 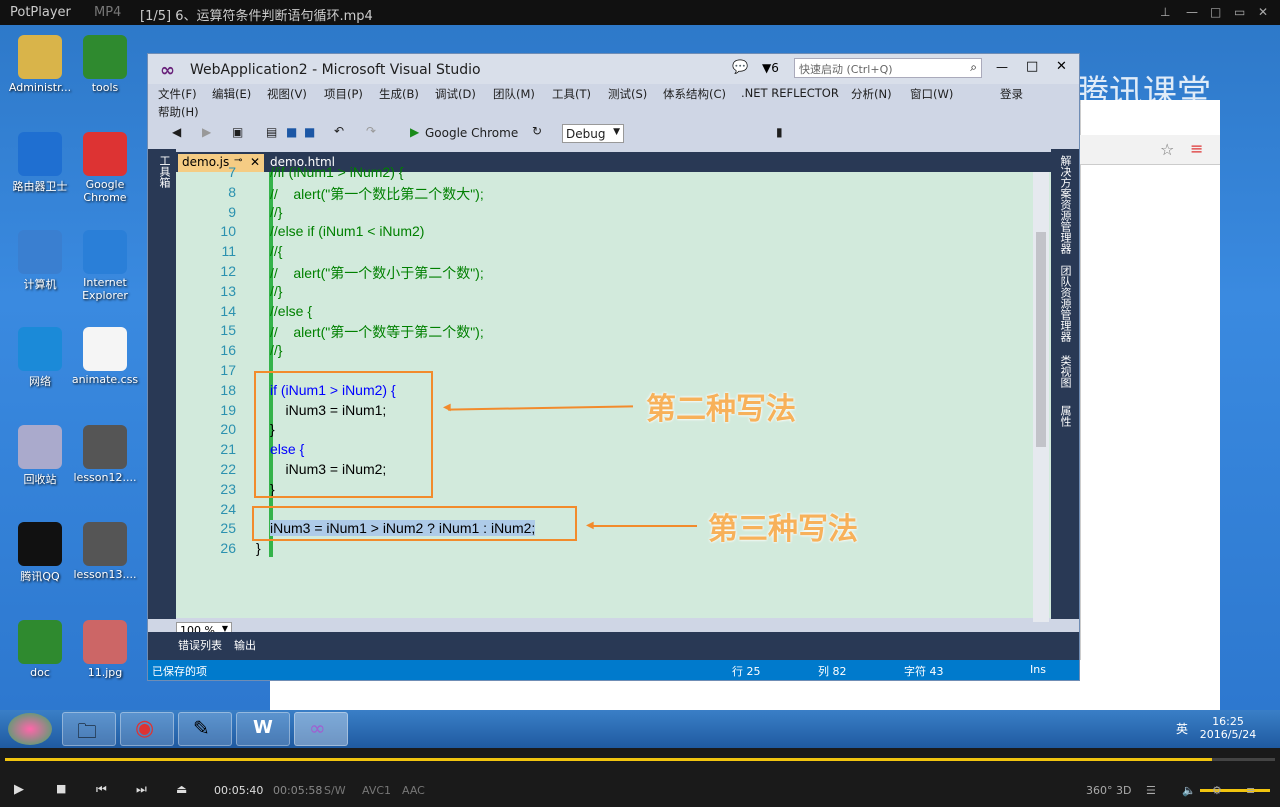 I want to click on volume-icon: 🔈, so click(x=1189, y=790).